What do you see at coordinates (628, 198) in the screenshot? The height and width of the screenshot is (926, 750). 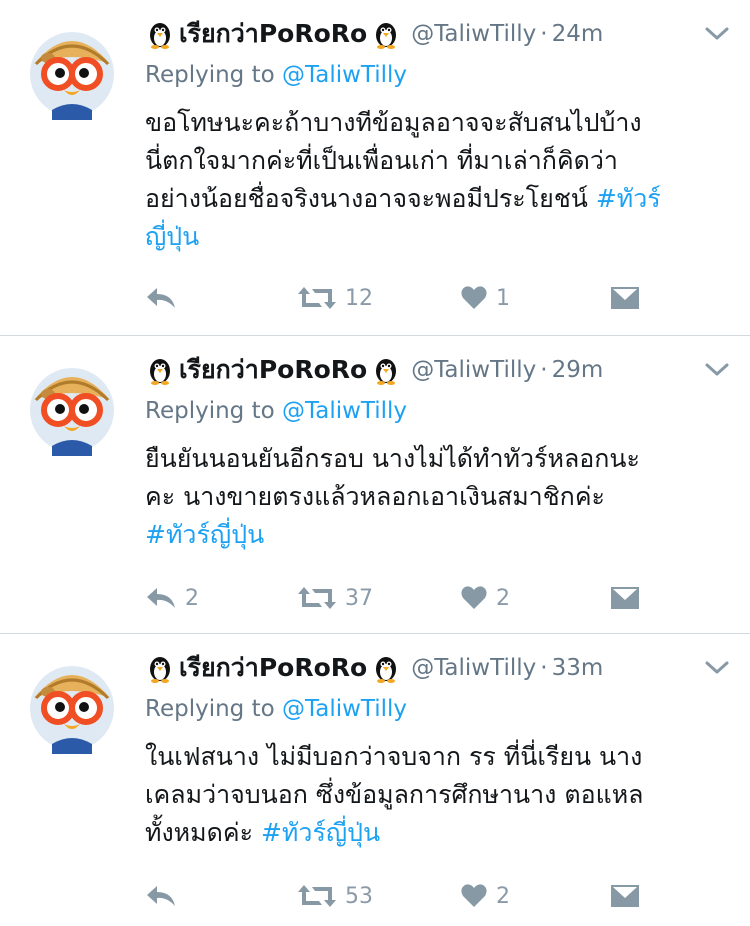 I see `hashtag-link: #ทัวร์` at bounding box center [628, 198].